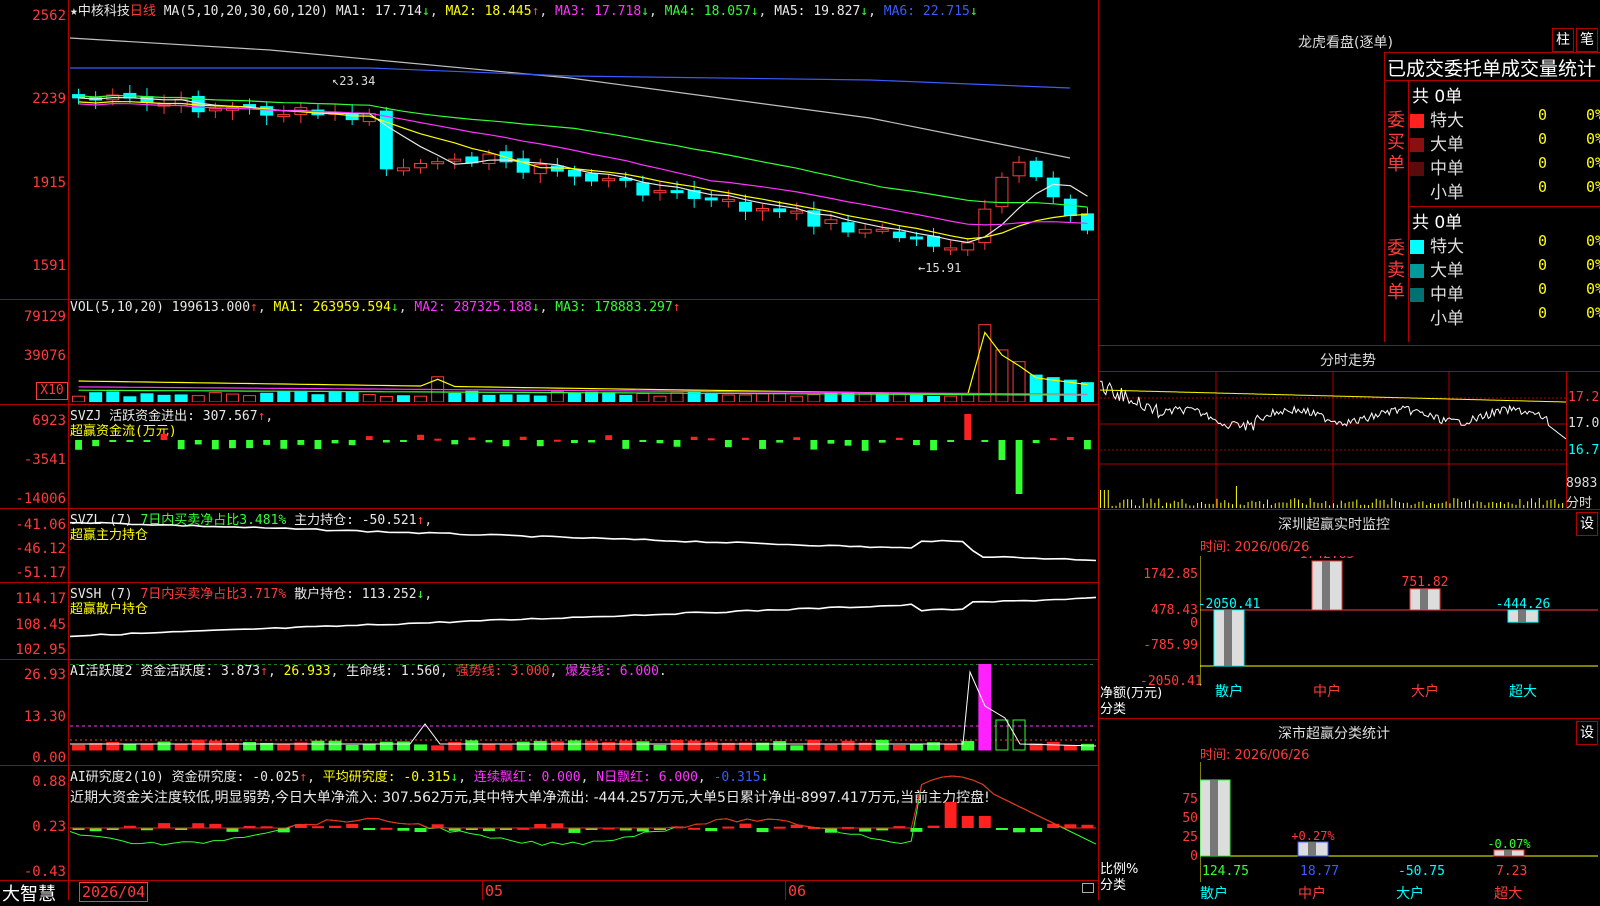  What do you see at coordinates (583, 810) in the screenshot?
I see `research-avg-line` at bounding box center [583, 810].